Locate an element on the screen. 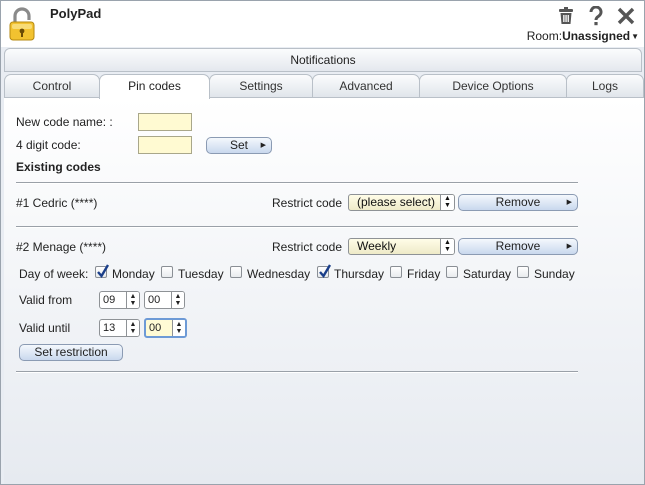  help-icon is located at coordinates (596, 16).